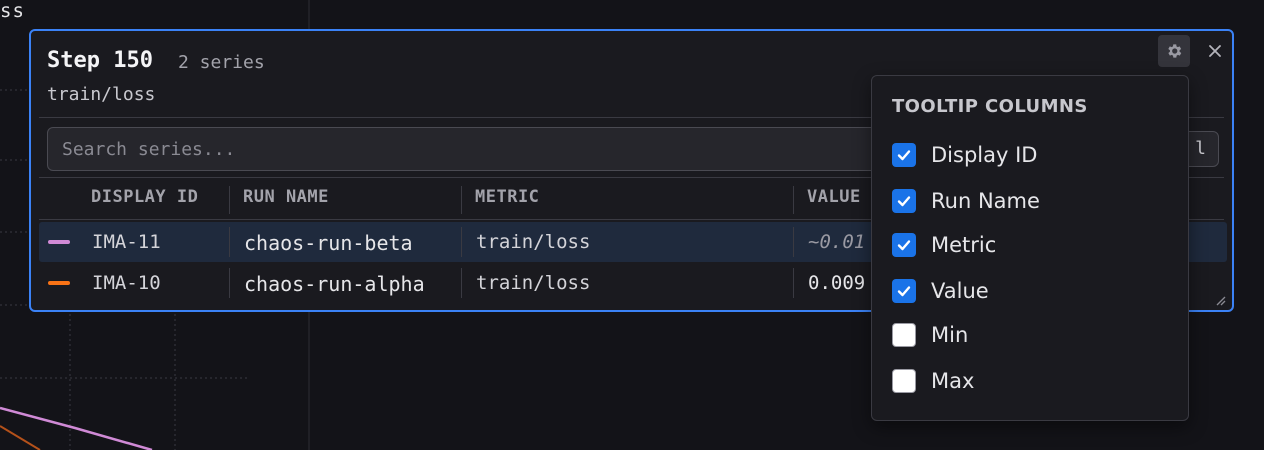 The width and height of the screenshot is (1264, 450). What do you see at coordinates (100, 60) in the screenshot?
I see `step-label: Step 150` at bounding box center [100, 60].